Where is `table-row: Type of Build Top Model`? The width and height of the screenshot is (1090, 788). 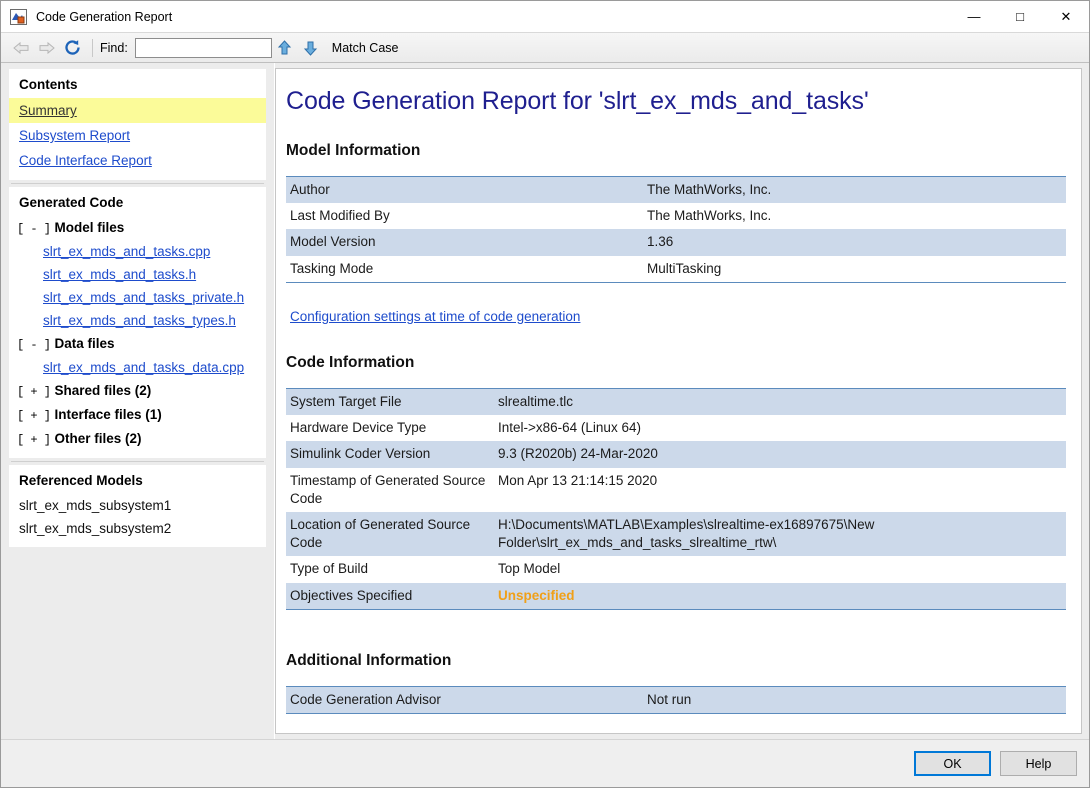
table-row: Type of Build Top Model is located at coordinates (676, 569).